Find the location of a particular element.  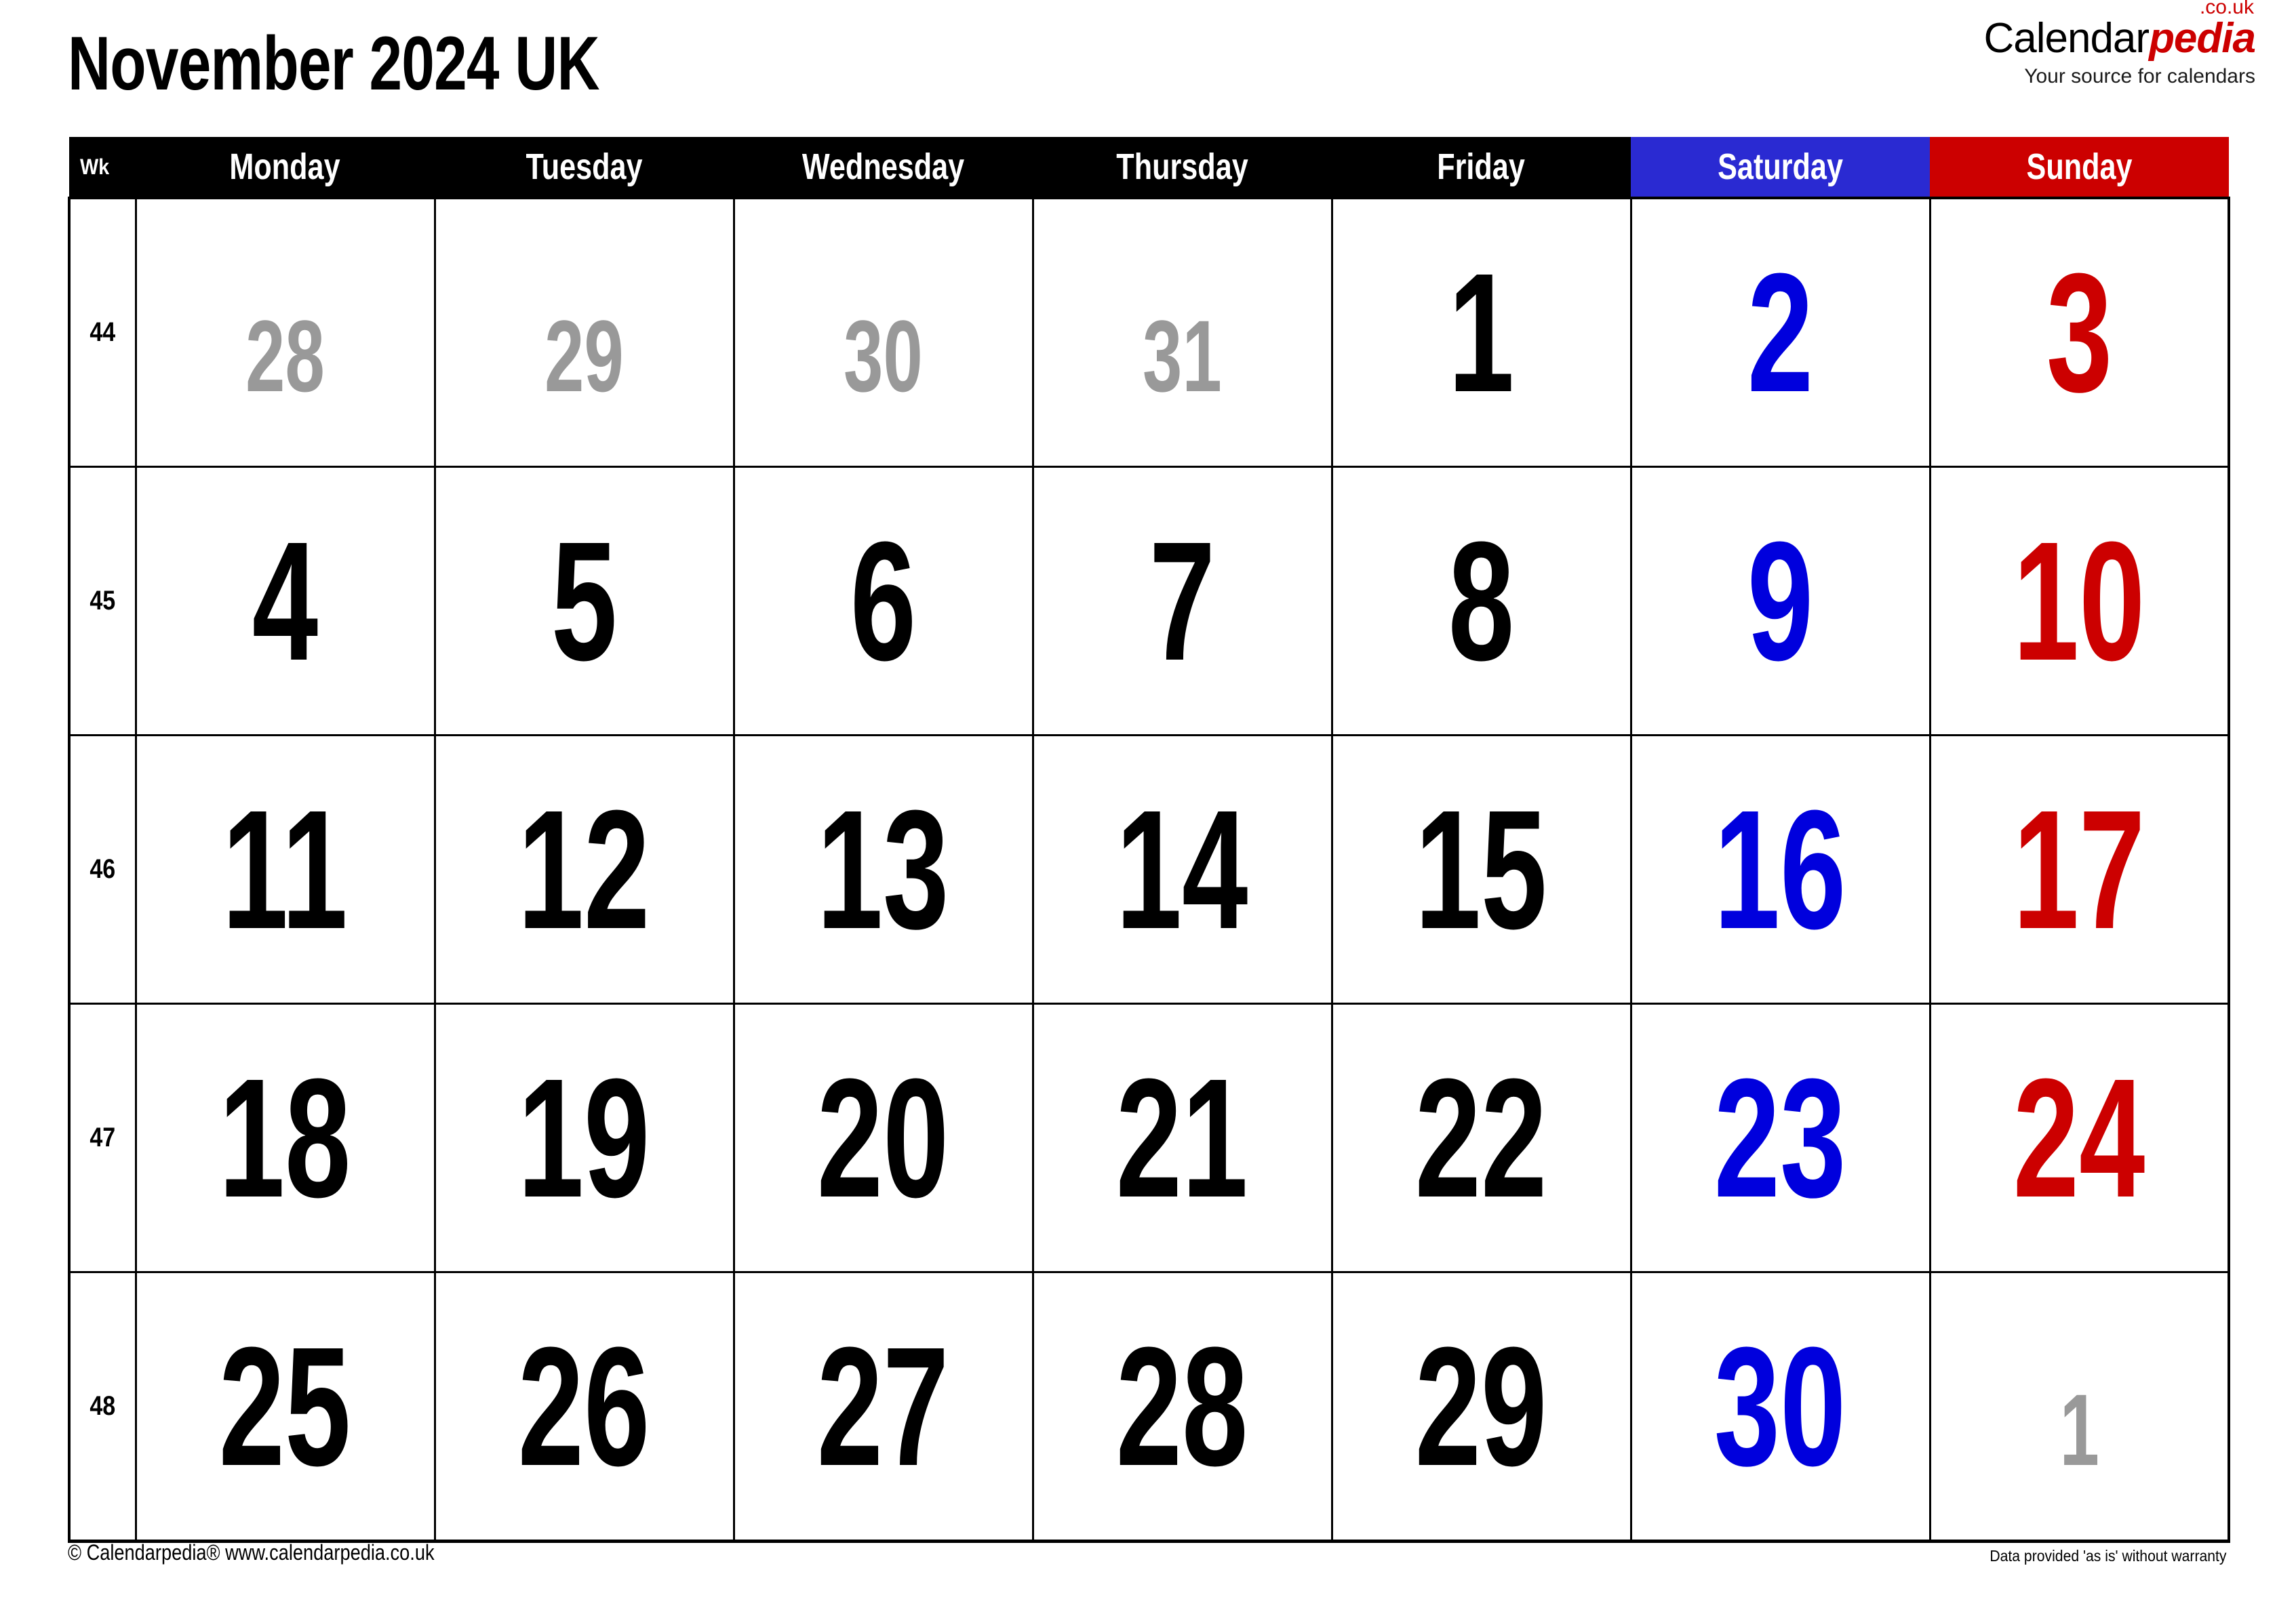

day-number: 16 is located at coordinates (1780, 869).